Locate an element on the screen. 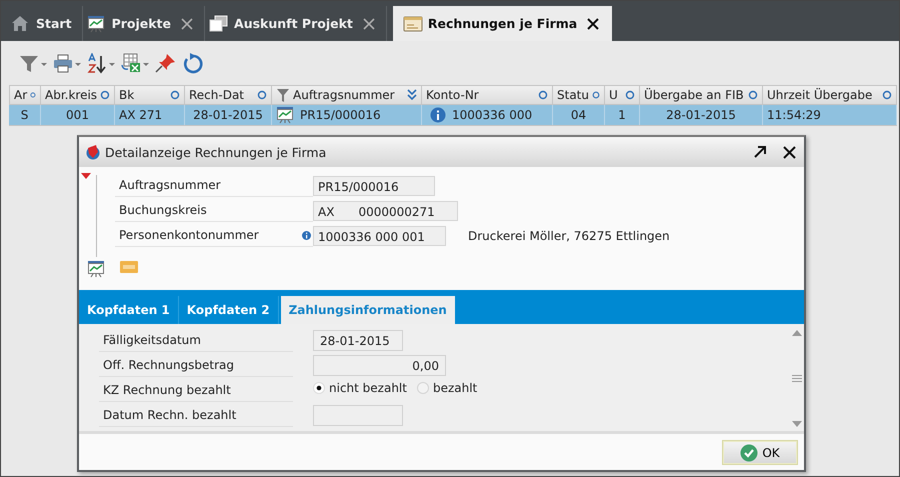  windows-icon is located at coordinates (219, 23).